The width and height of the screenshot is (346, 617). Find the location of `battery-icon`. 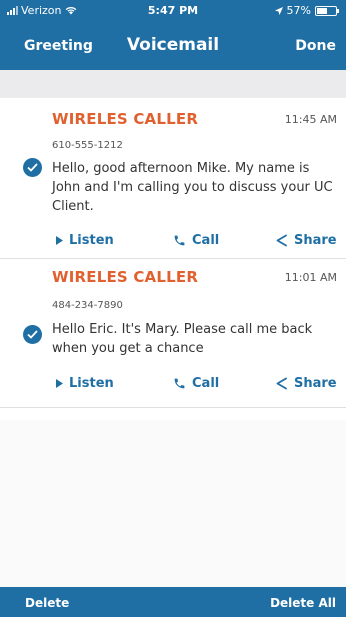

battery-icon is located at coordinates (327, 10).